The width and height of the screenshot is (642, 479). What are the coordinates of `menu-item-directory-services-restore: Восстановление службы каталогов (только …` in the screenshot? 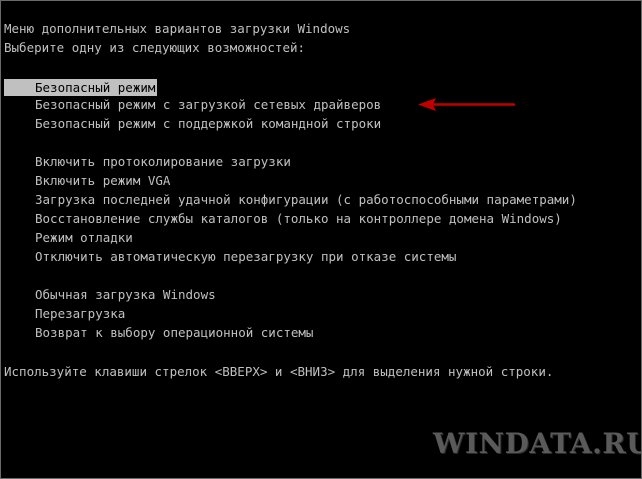 It's located at (298, 218).